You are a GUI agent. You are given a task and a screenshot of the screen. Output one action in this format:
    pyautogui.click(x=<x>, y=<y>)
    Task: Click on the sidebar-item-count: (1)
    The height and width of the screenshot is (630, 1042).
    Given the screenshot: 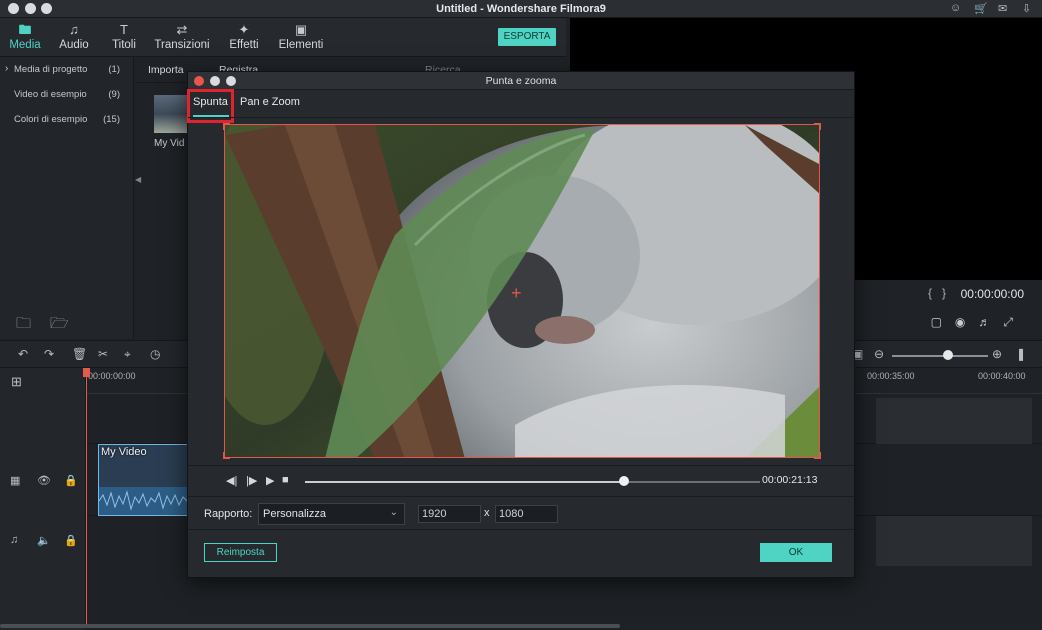 What is the action you would take?
    pyautogui.click(x=114, y=69)
    